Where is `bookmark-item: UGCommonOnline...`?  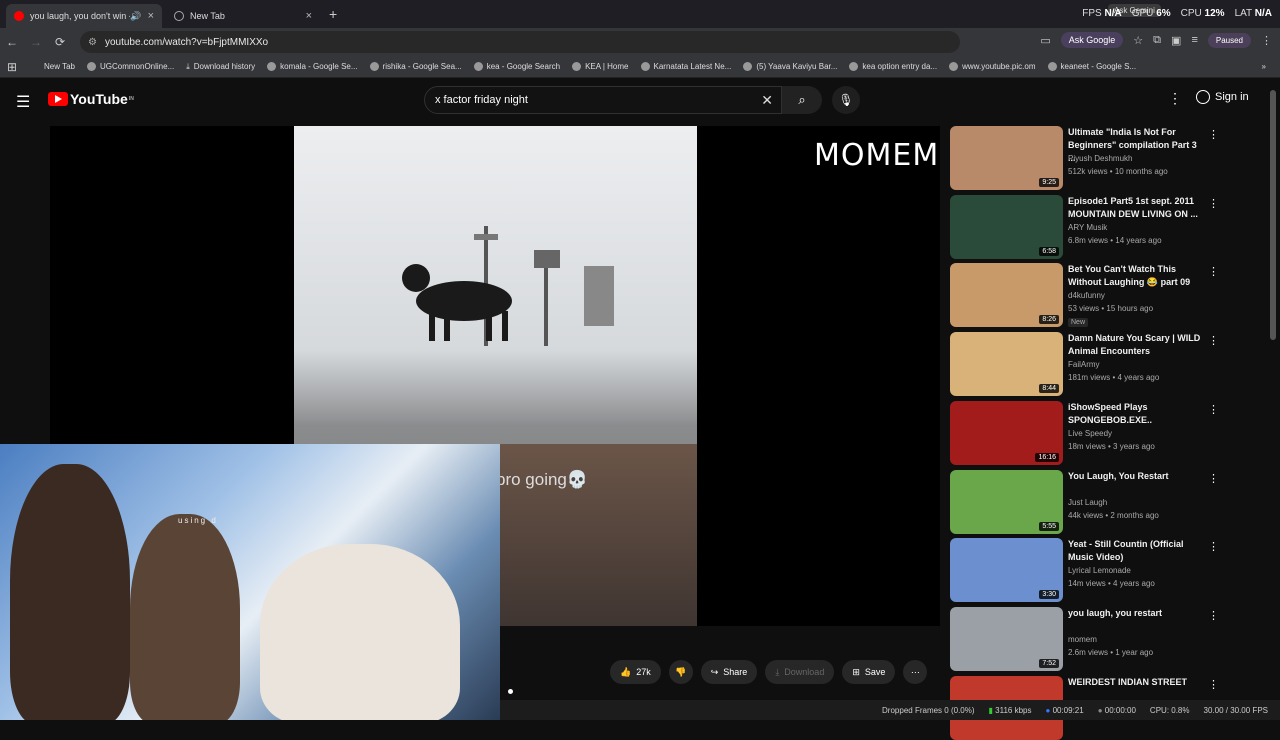 bookmark-item: UGCommonOnline... is located at coordinates (130, 66).